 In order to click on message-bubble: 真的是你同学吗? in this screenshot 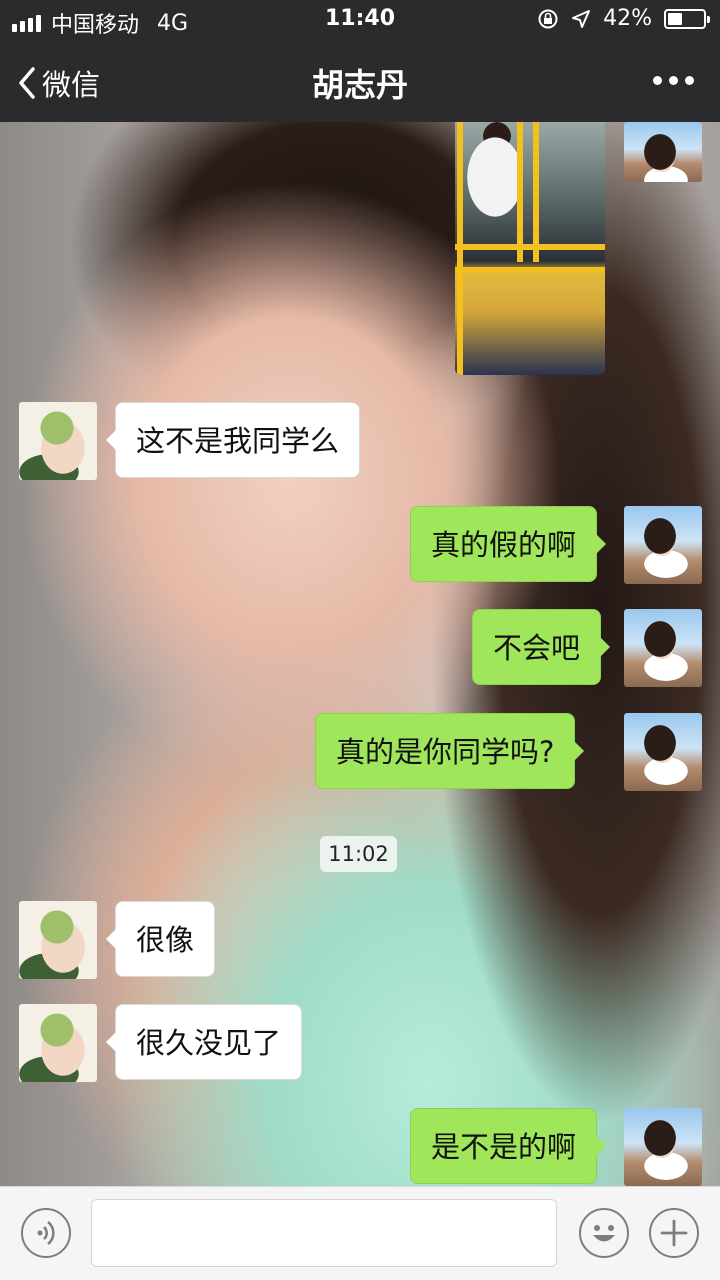, I will do `click(450, 751)`.